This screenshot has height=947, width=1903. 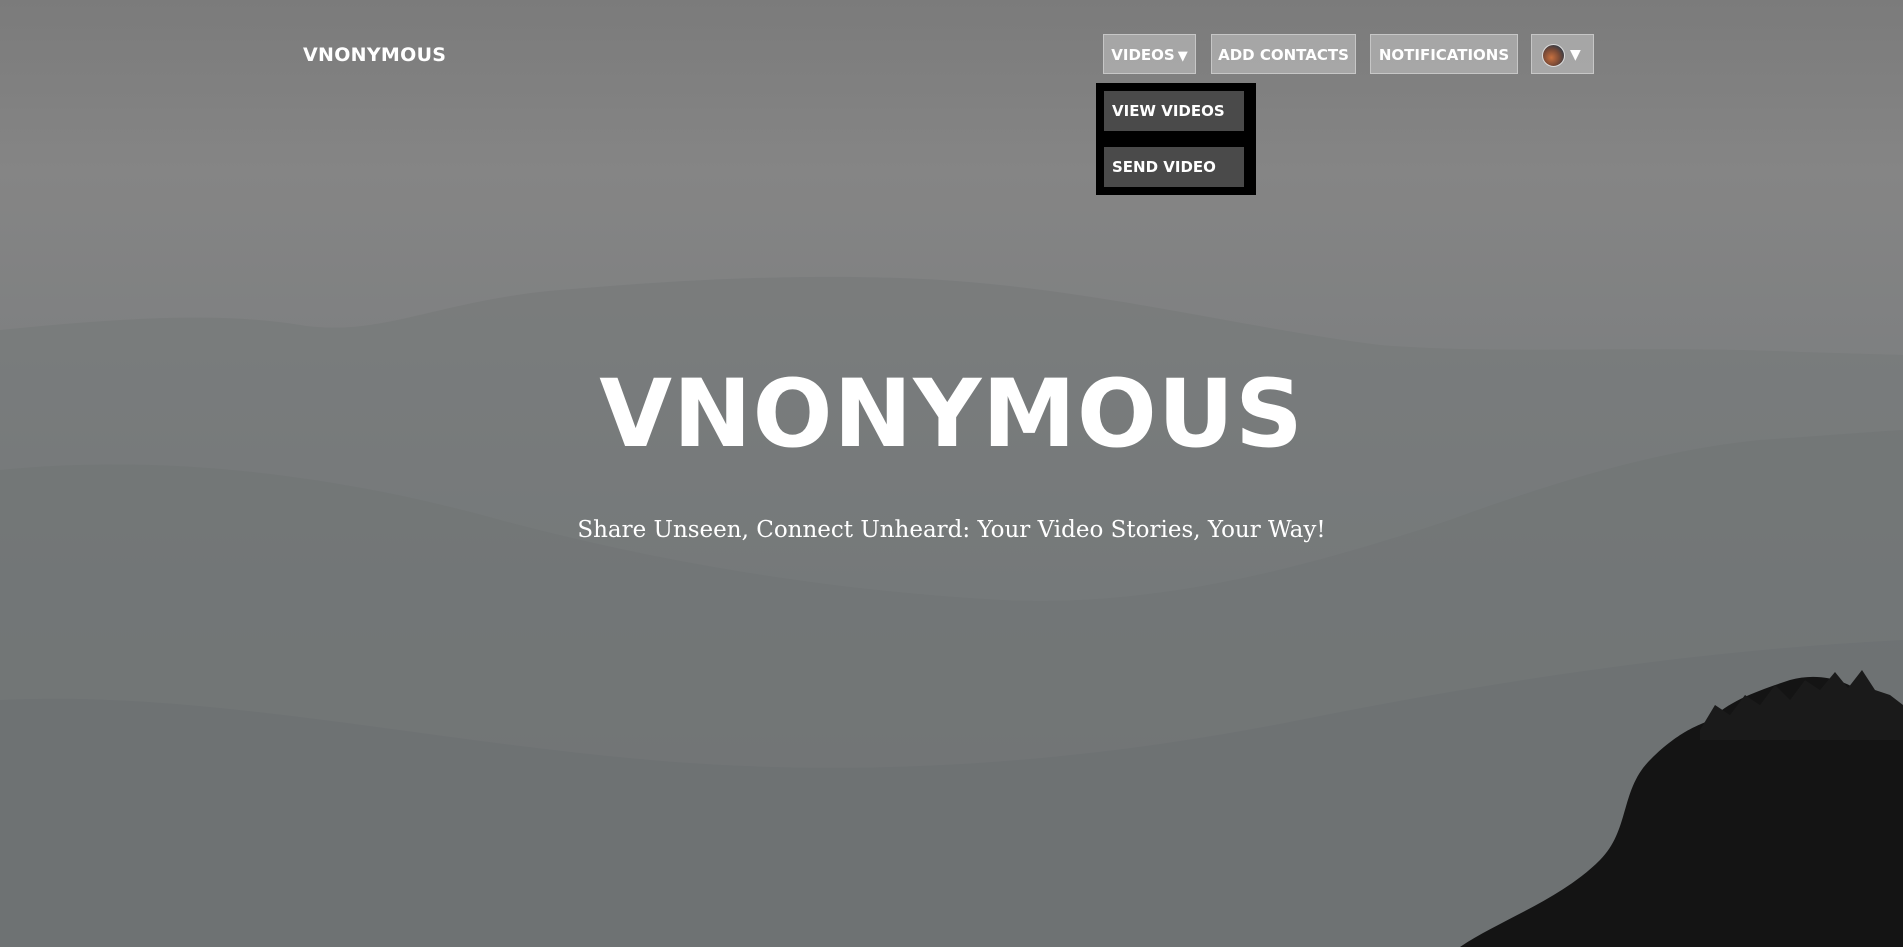 I want to click on dropdown-item-send-video: SEND VIDEO, so click(x=1174, y=167).